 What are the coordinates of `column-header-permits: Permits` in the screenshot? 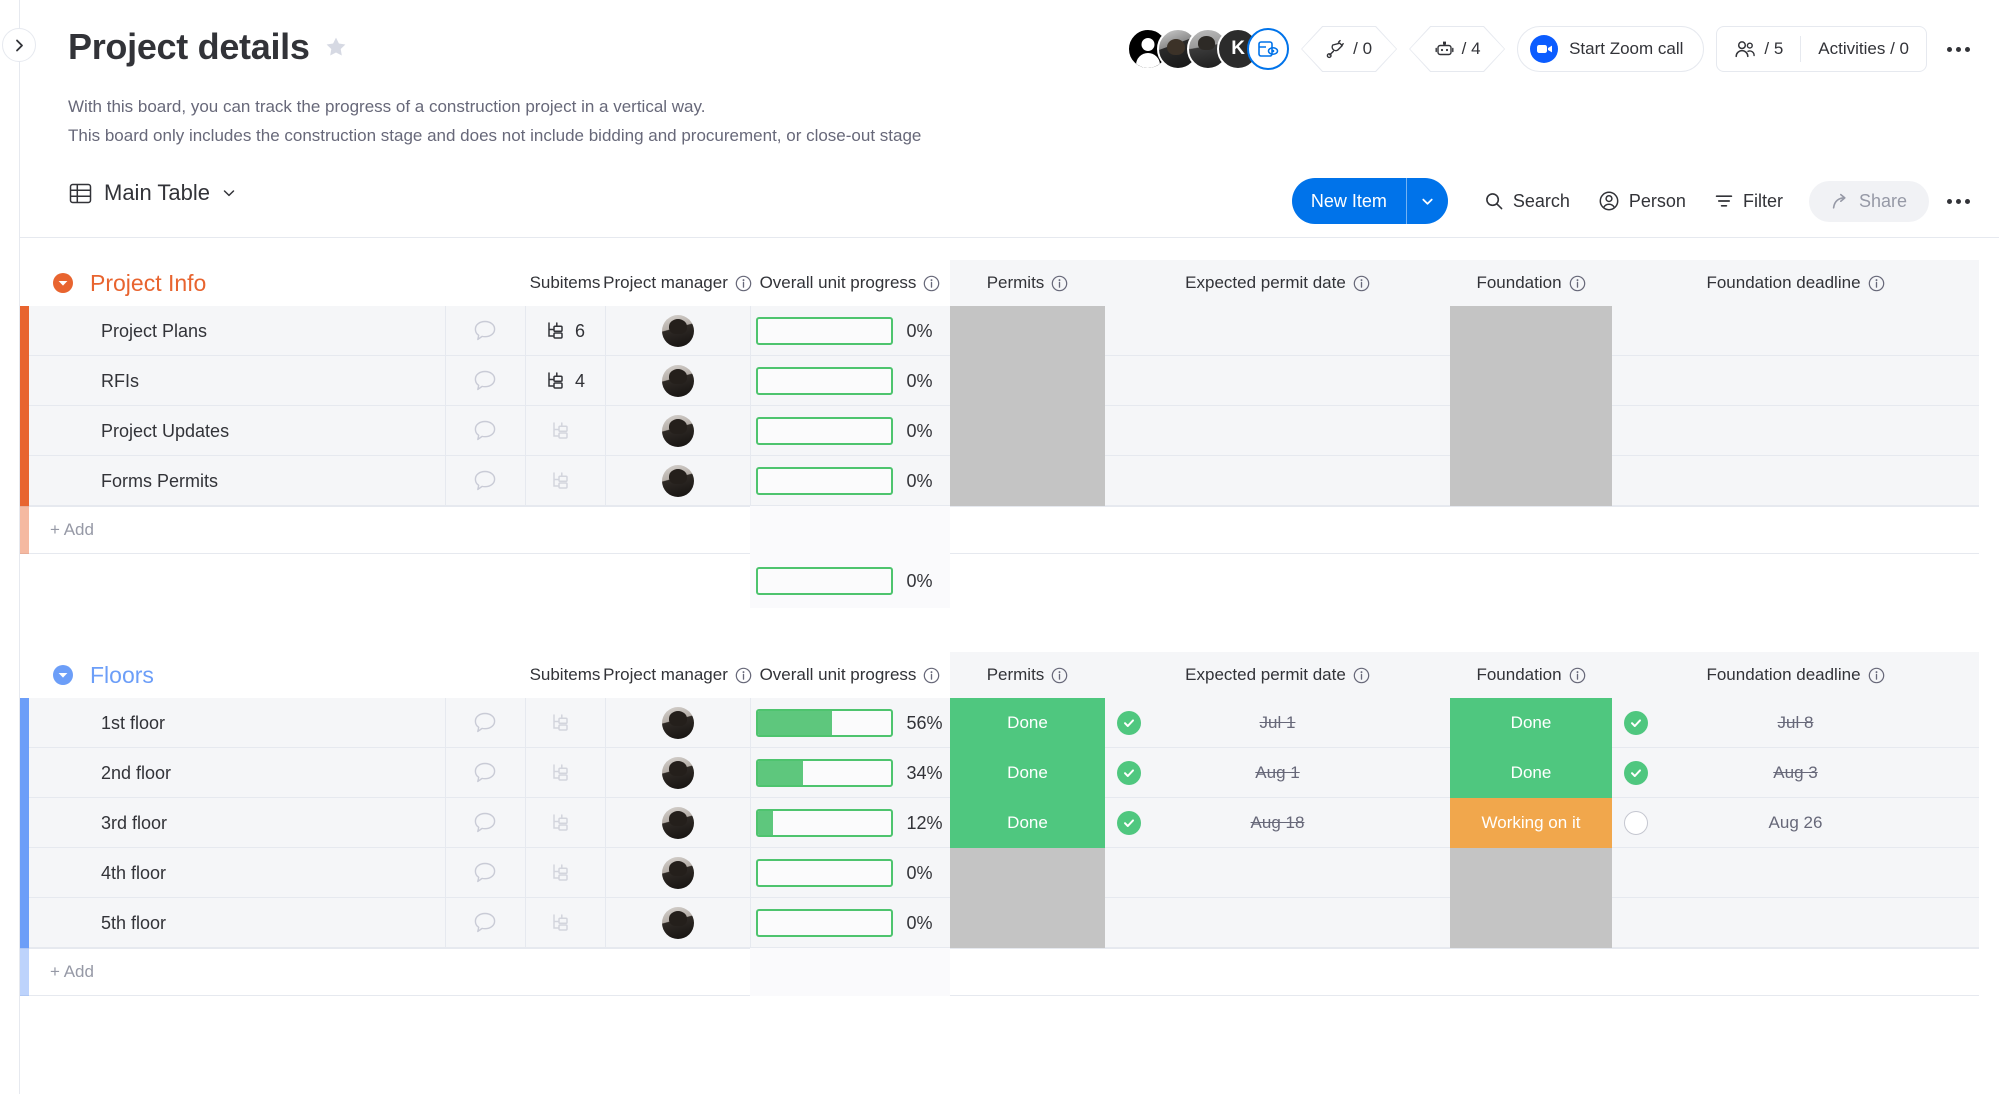 It's located at (1027, 675).